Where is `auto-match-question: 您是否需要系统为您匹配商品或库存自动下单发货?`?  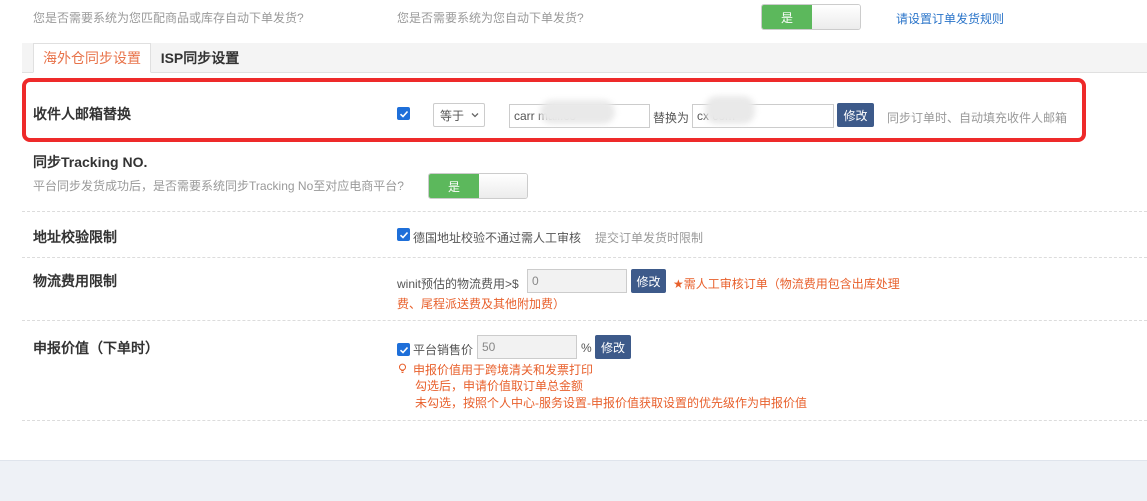 auto-match-question: 您是否需要系统为您匹配商品或库存自动下单发货? is located at coordinates (168, 18).